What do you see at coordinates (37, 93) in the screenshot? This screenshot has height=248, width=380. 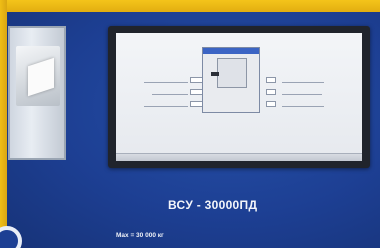 I see `receipt-printer` at bounding box center [37, 93].